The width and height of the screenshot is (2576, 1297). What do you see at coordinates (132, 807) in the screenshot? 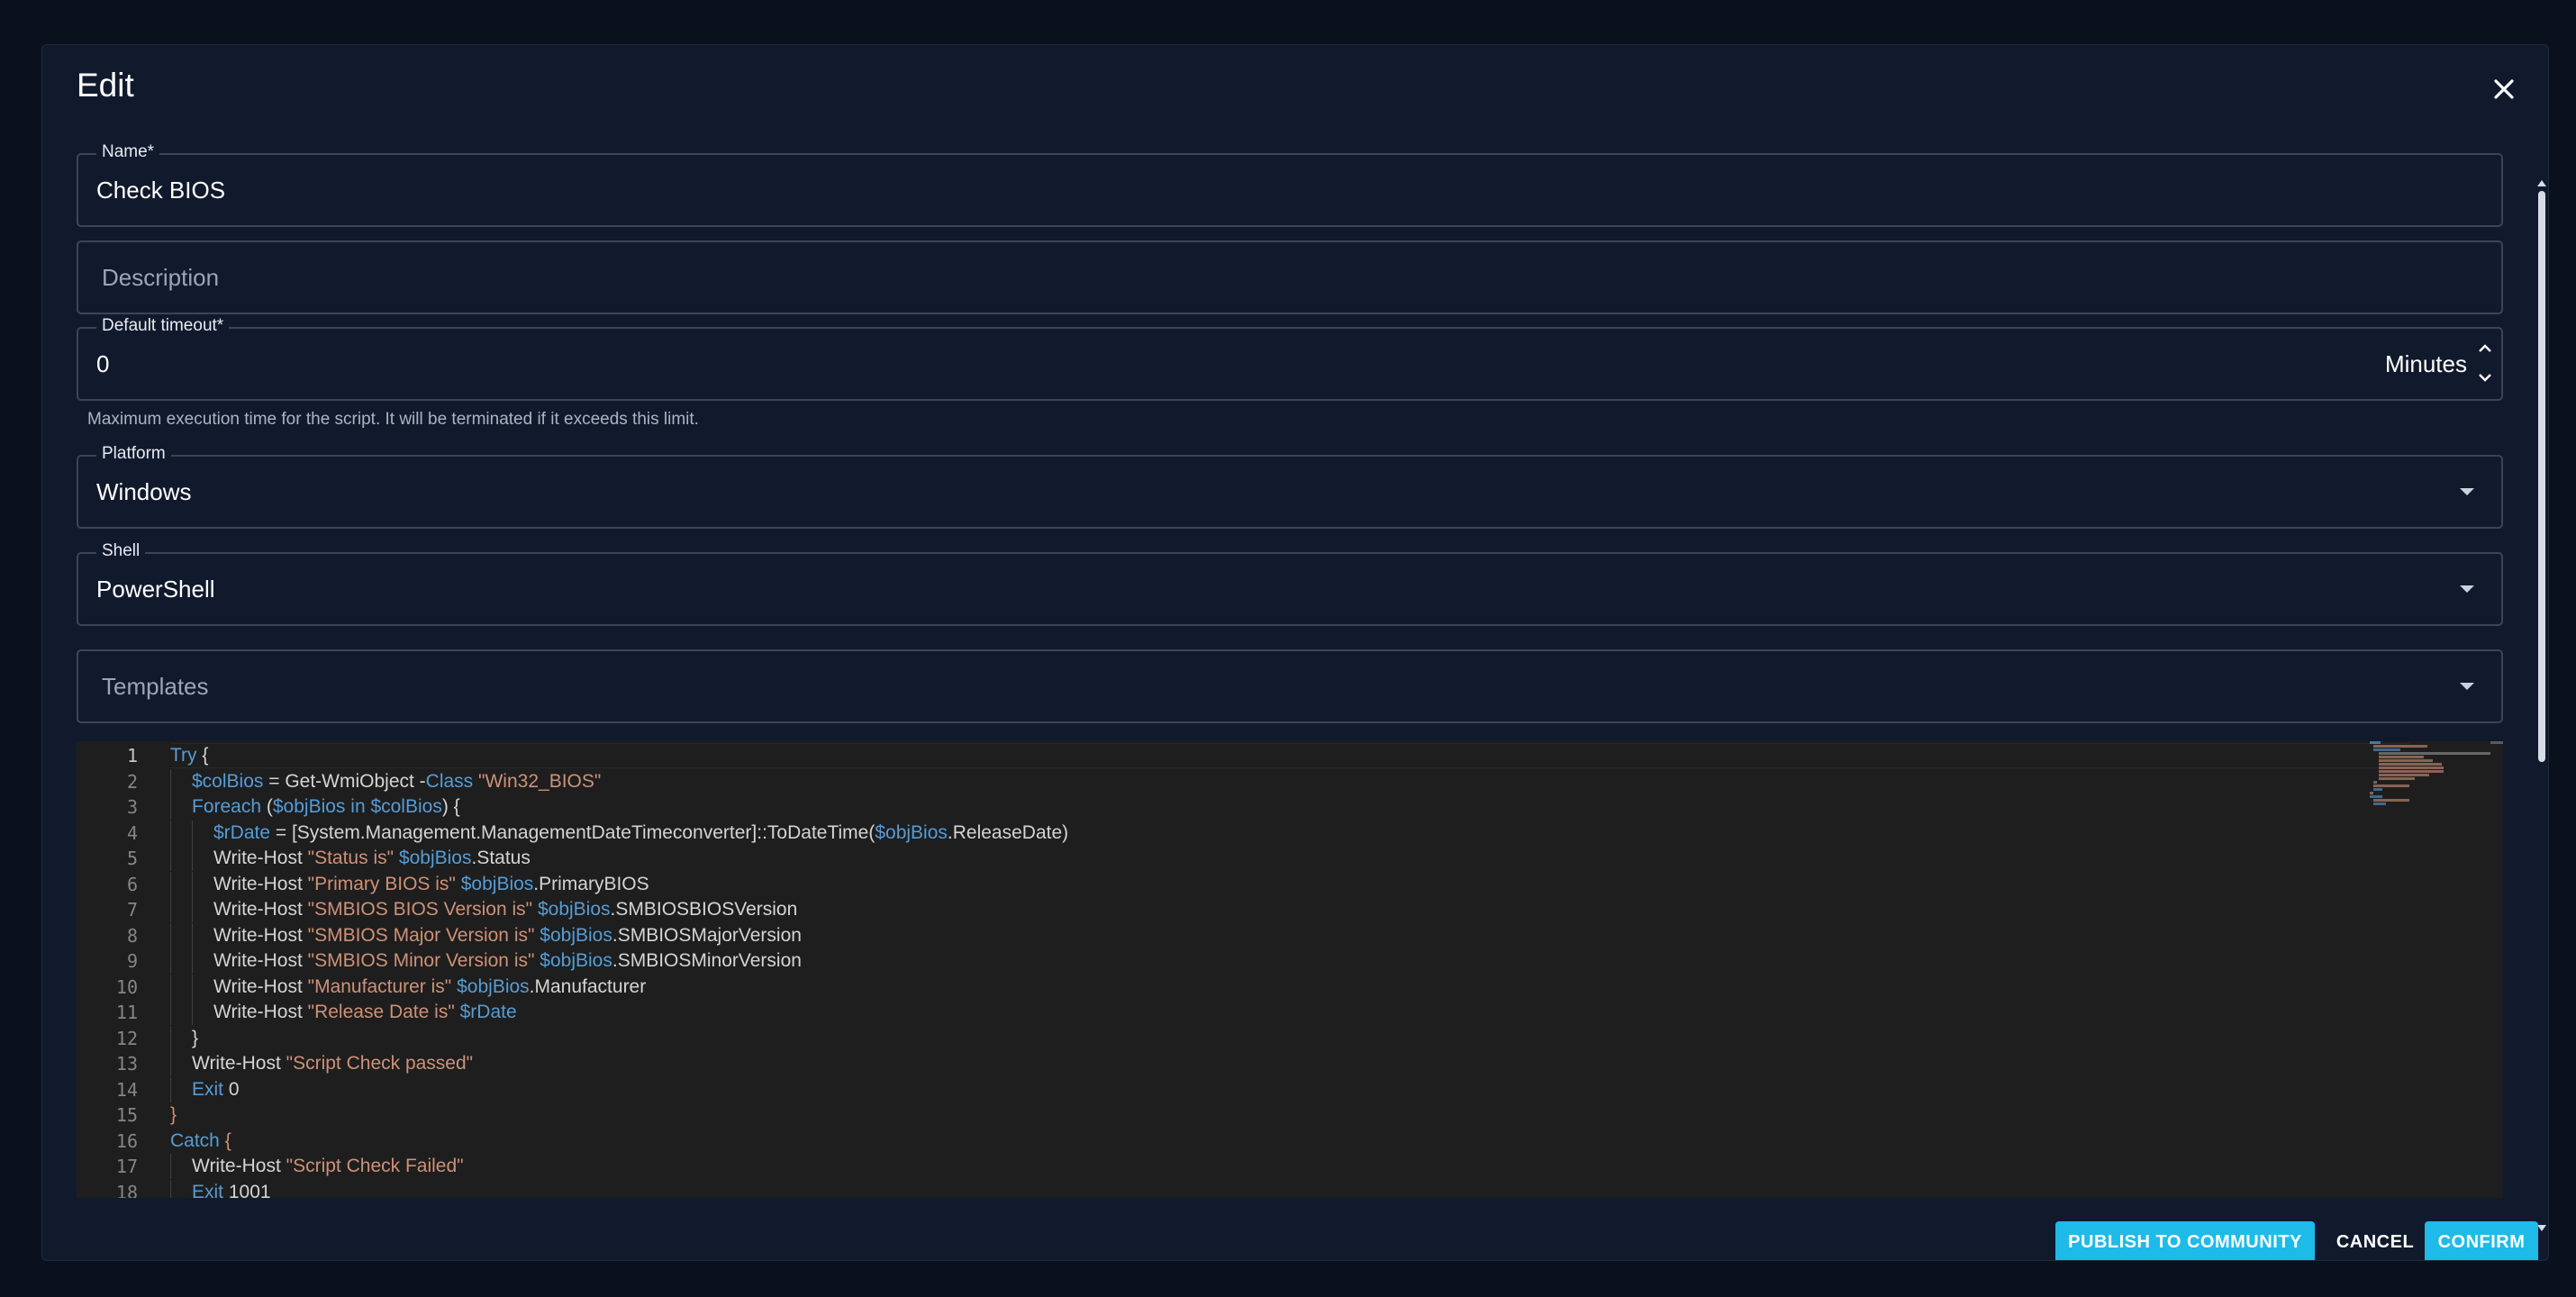
I see `line-number: 3` at bounding box center [132, 807].